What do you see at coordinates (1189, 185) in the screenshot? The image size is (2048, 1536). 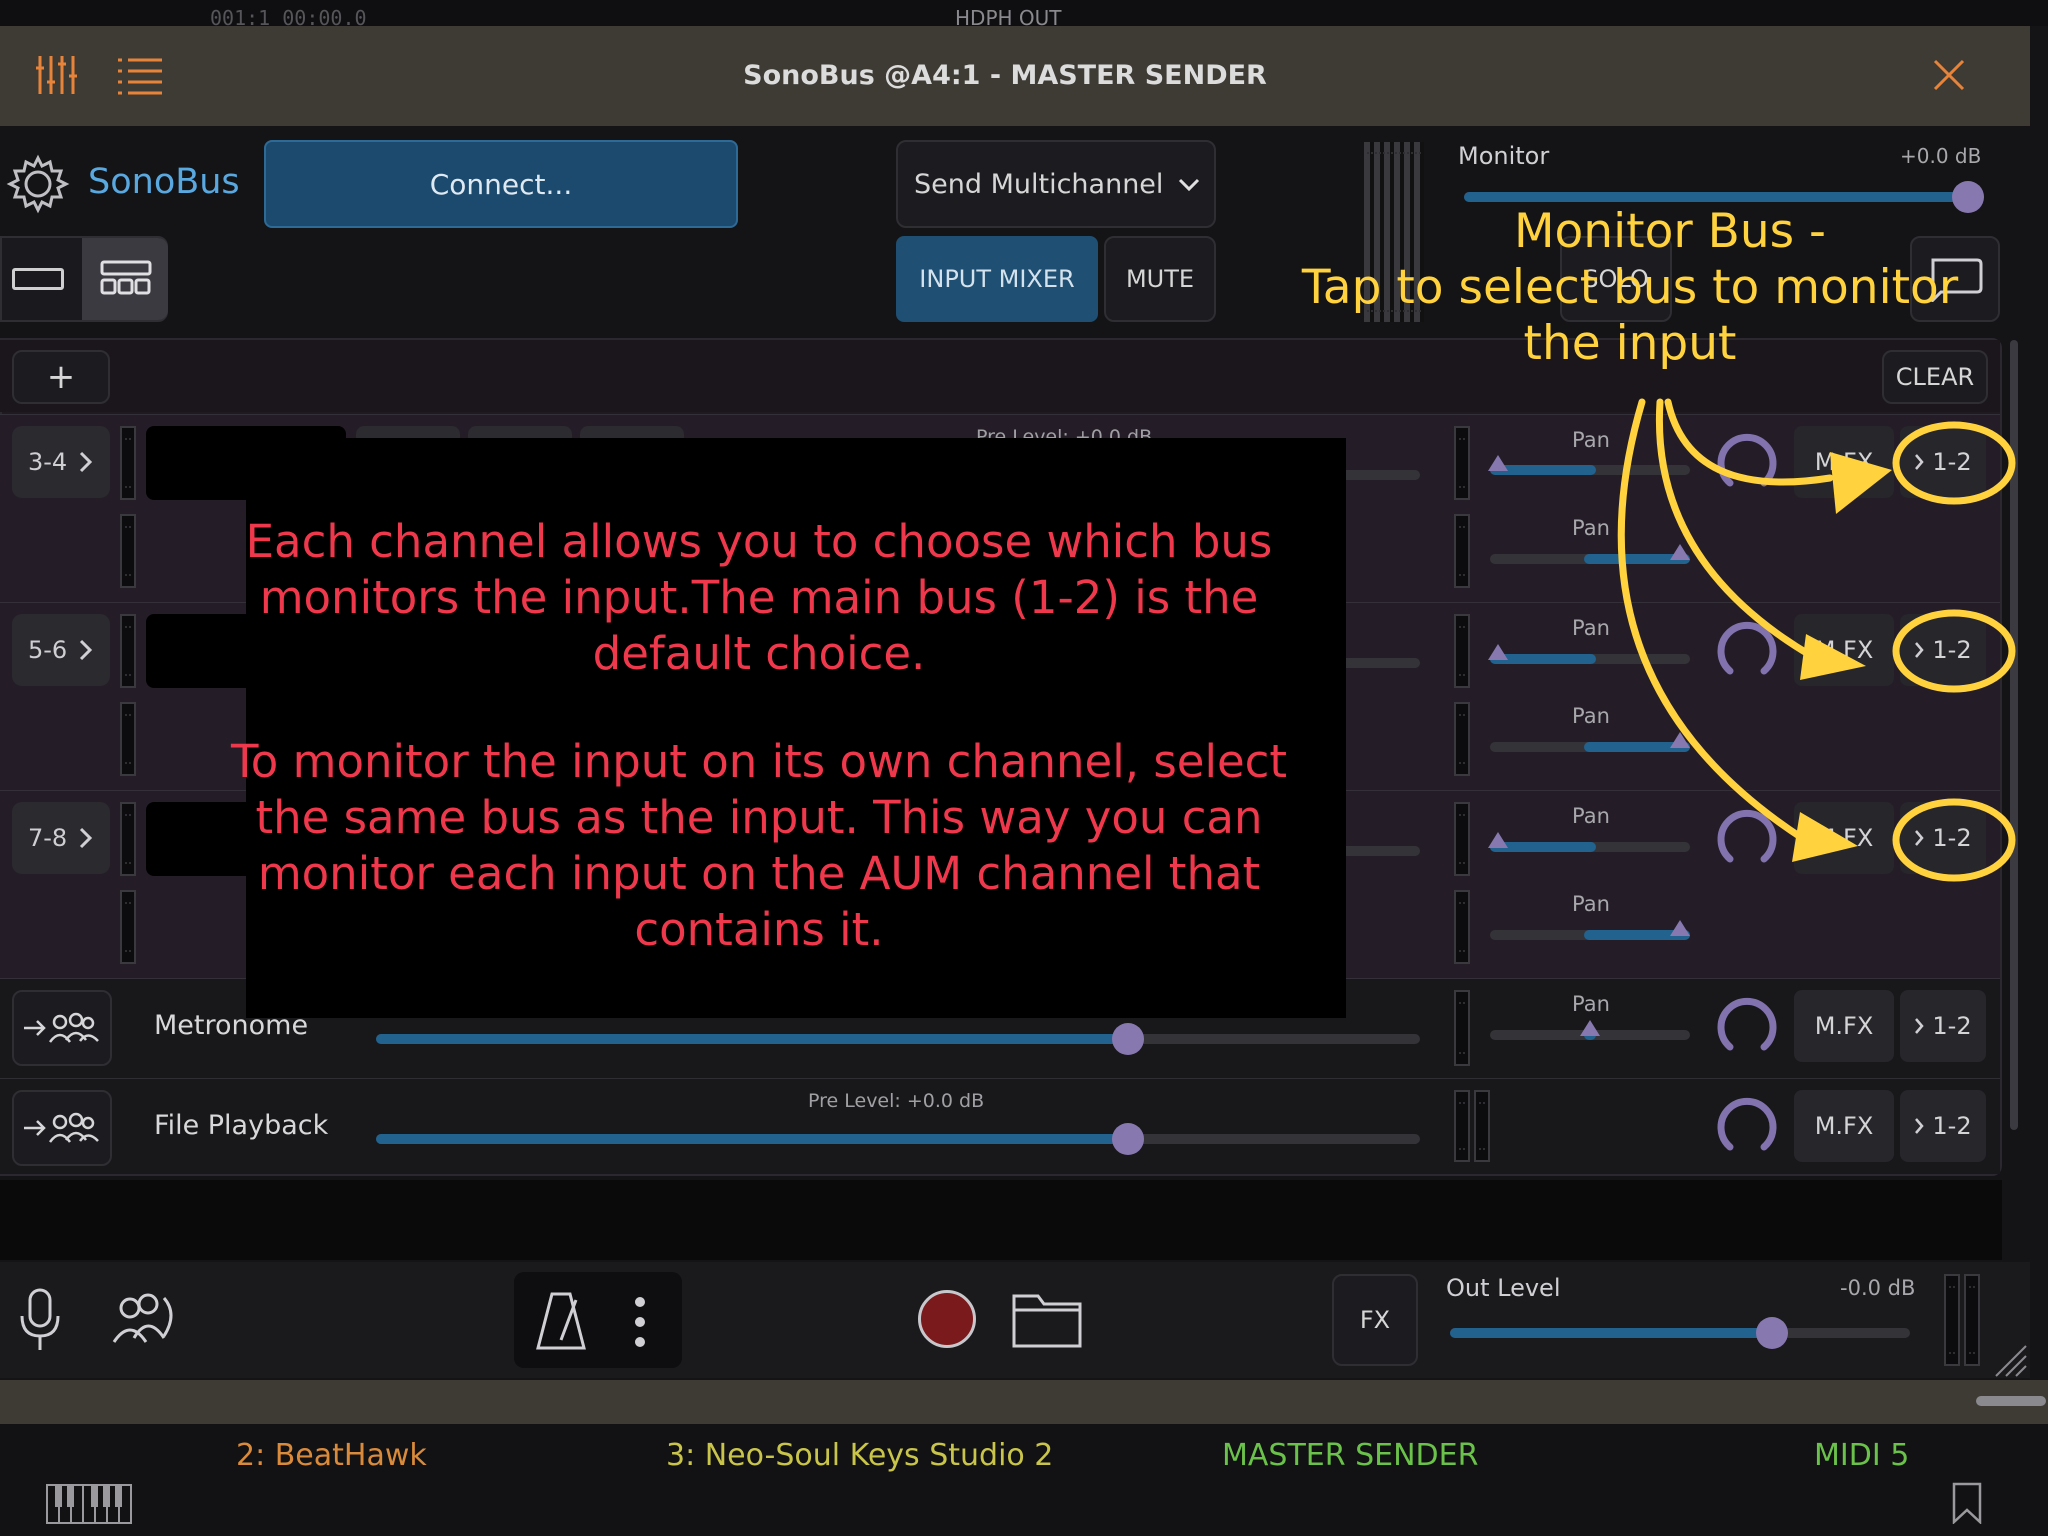 I see `chevron-down-icon` at bounding box center [1189, 185].